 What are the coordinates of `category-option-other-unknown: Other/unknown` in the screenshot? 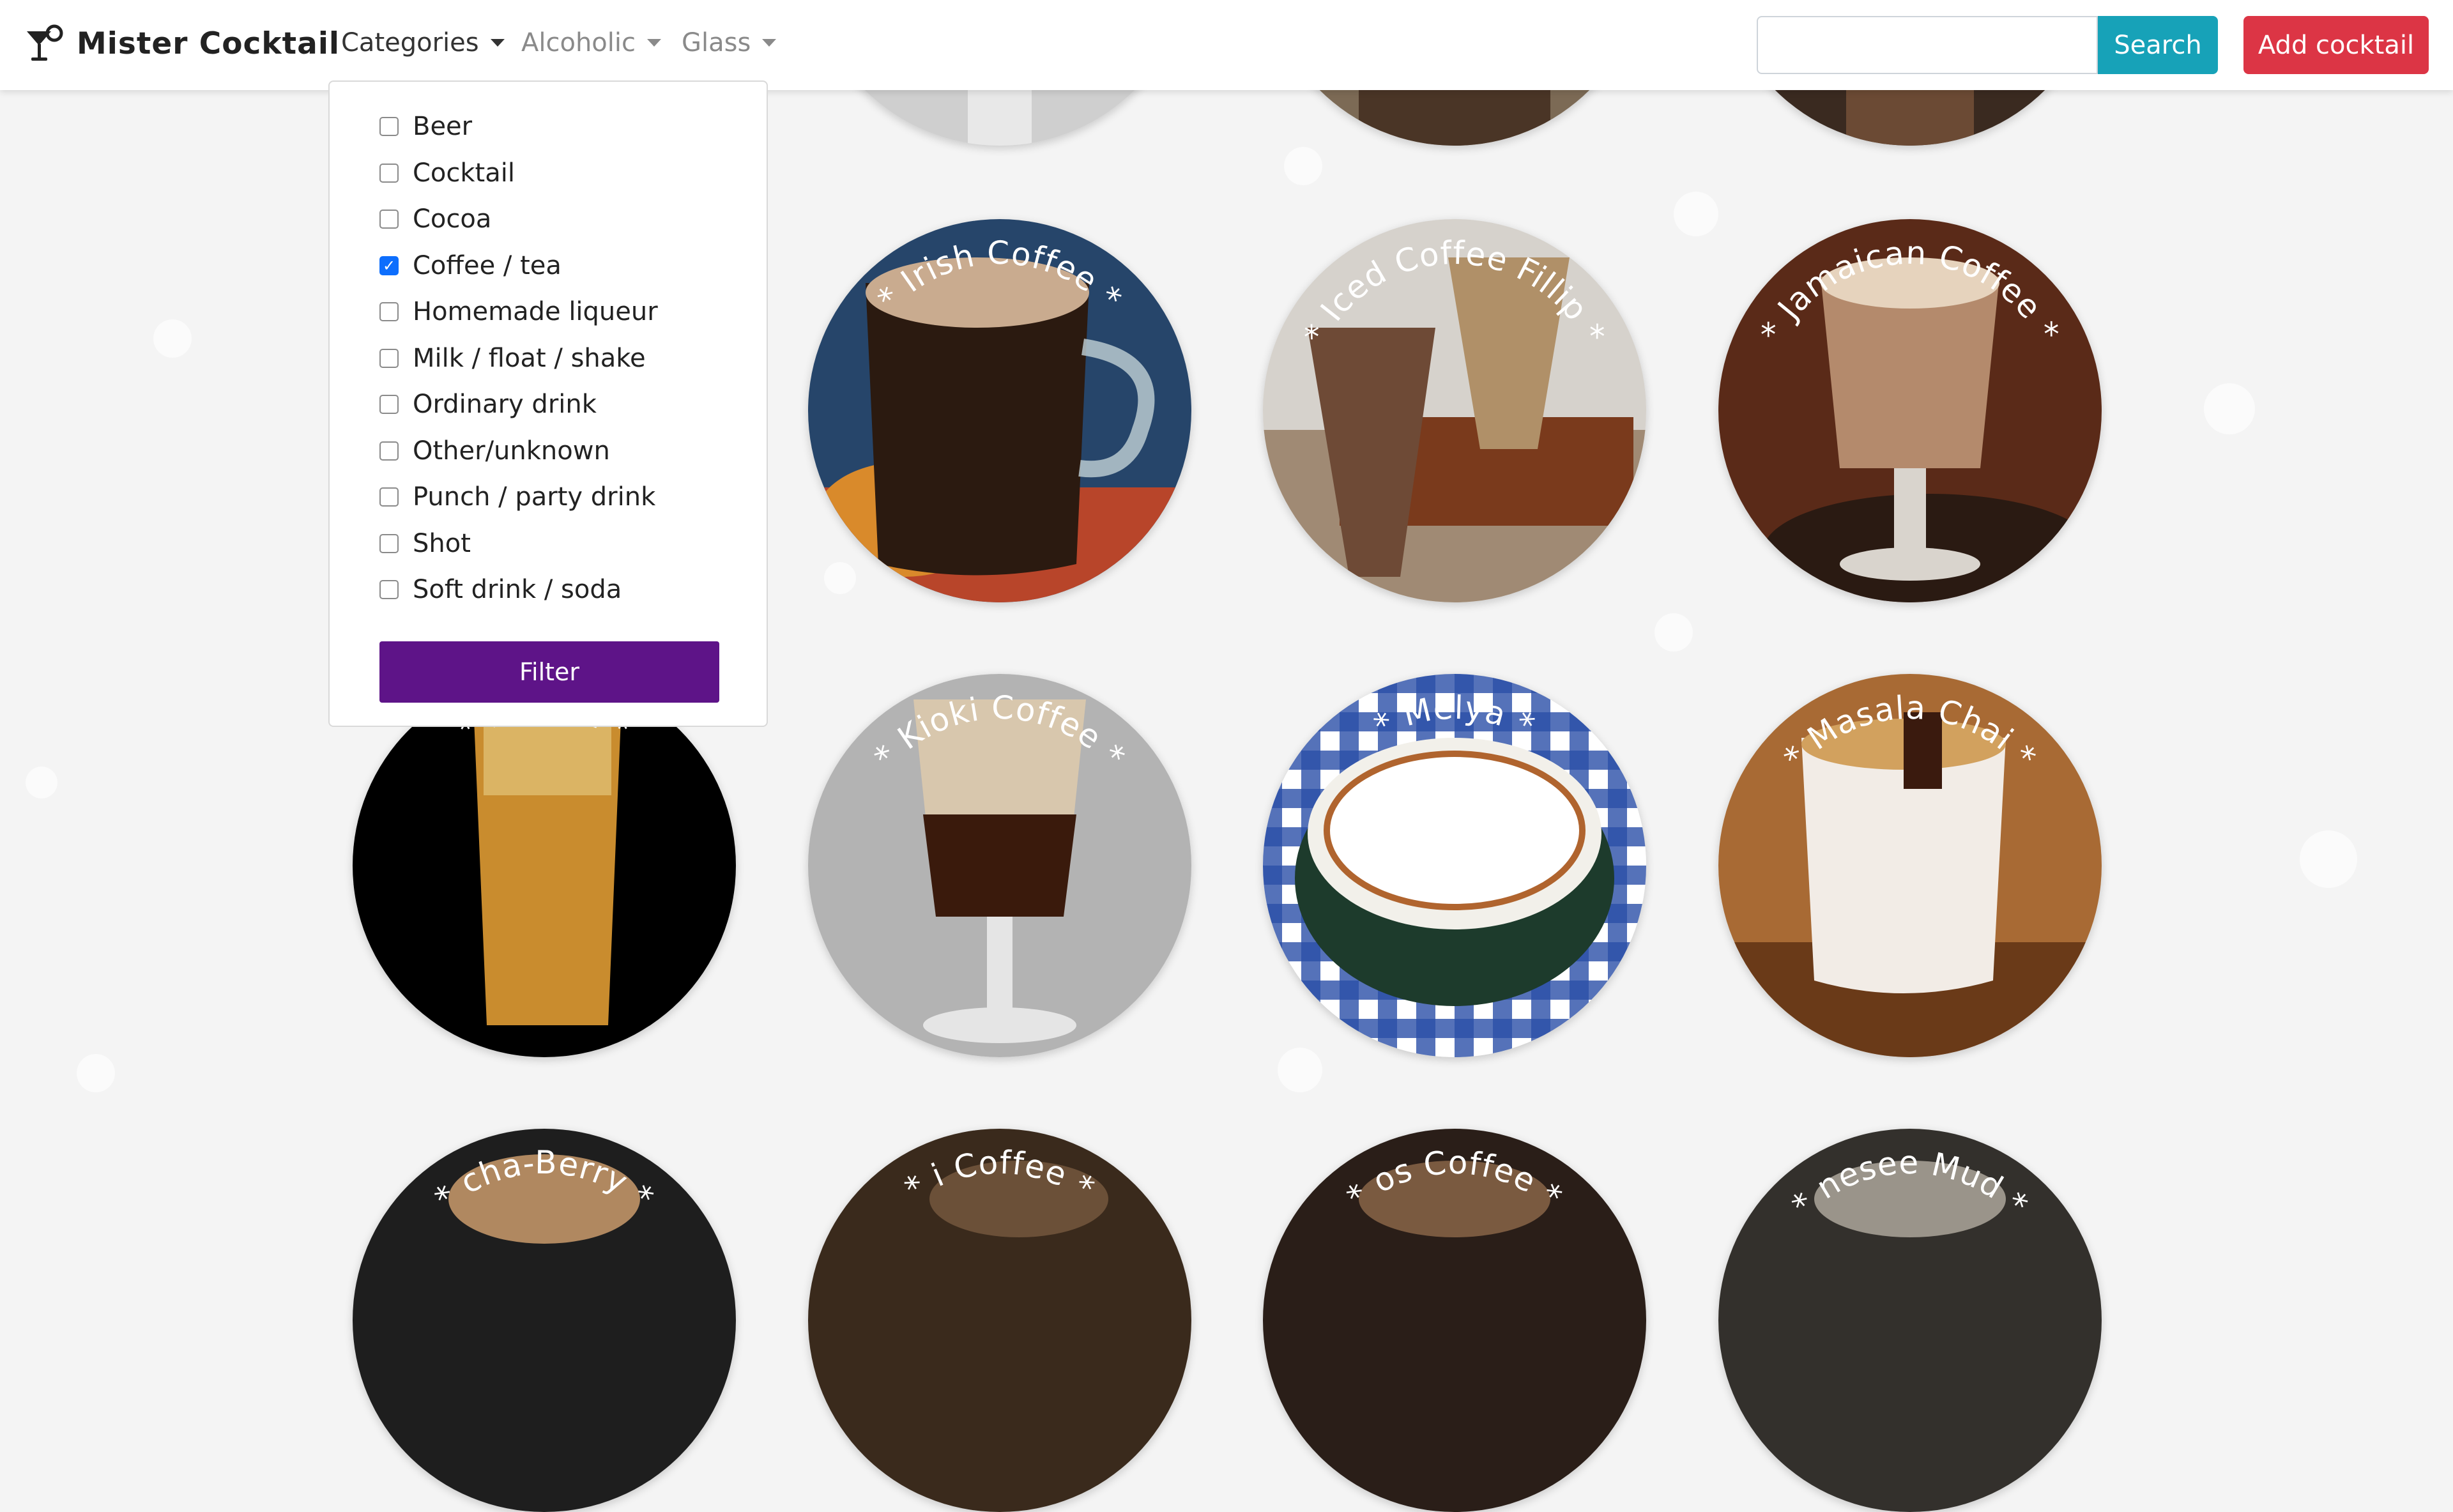 It's located at (494, 451).